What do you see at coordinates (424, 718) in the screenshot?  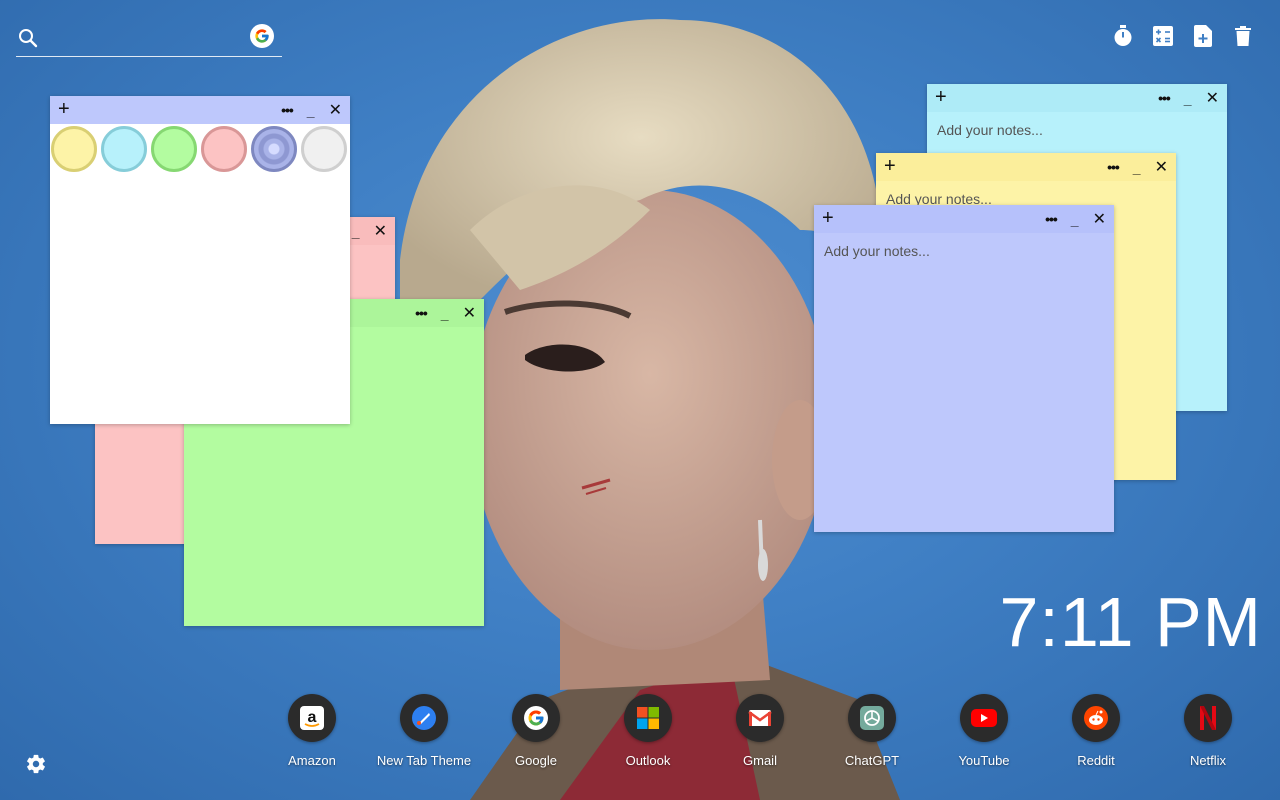 I see `new-tab-theme-icon` at bounding box center [424, 718].